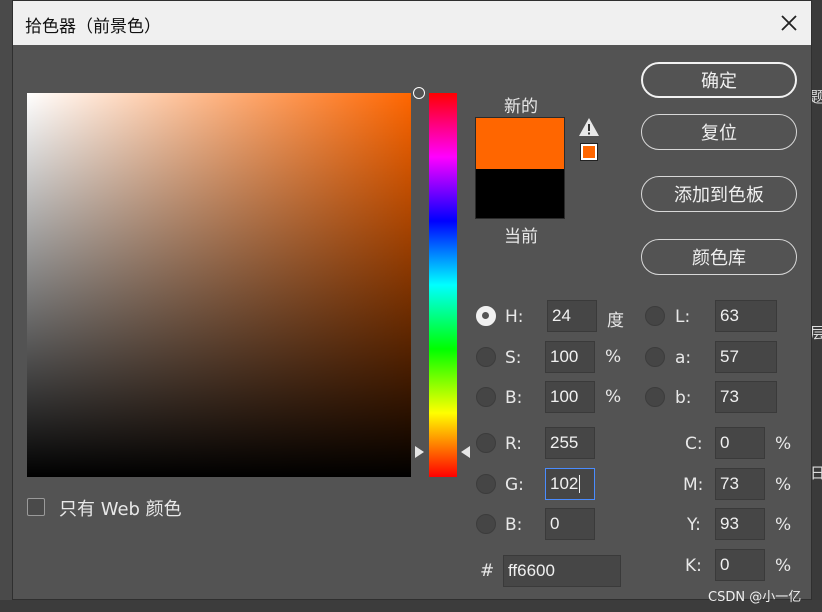 Image resolution: width=822 pixels, height=612 pixels. I want to click on add-to-swatches-button: 添加到色板, so click(719, 194).